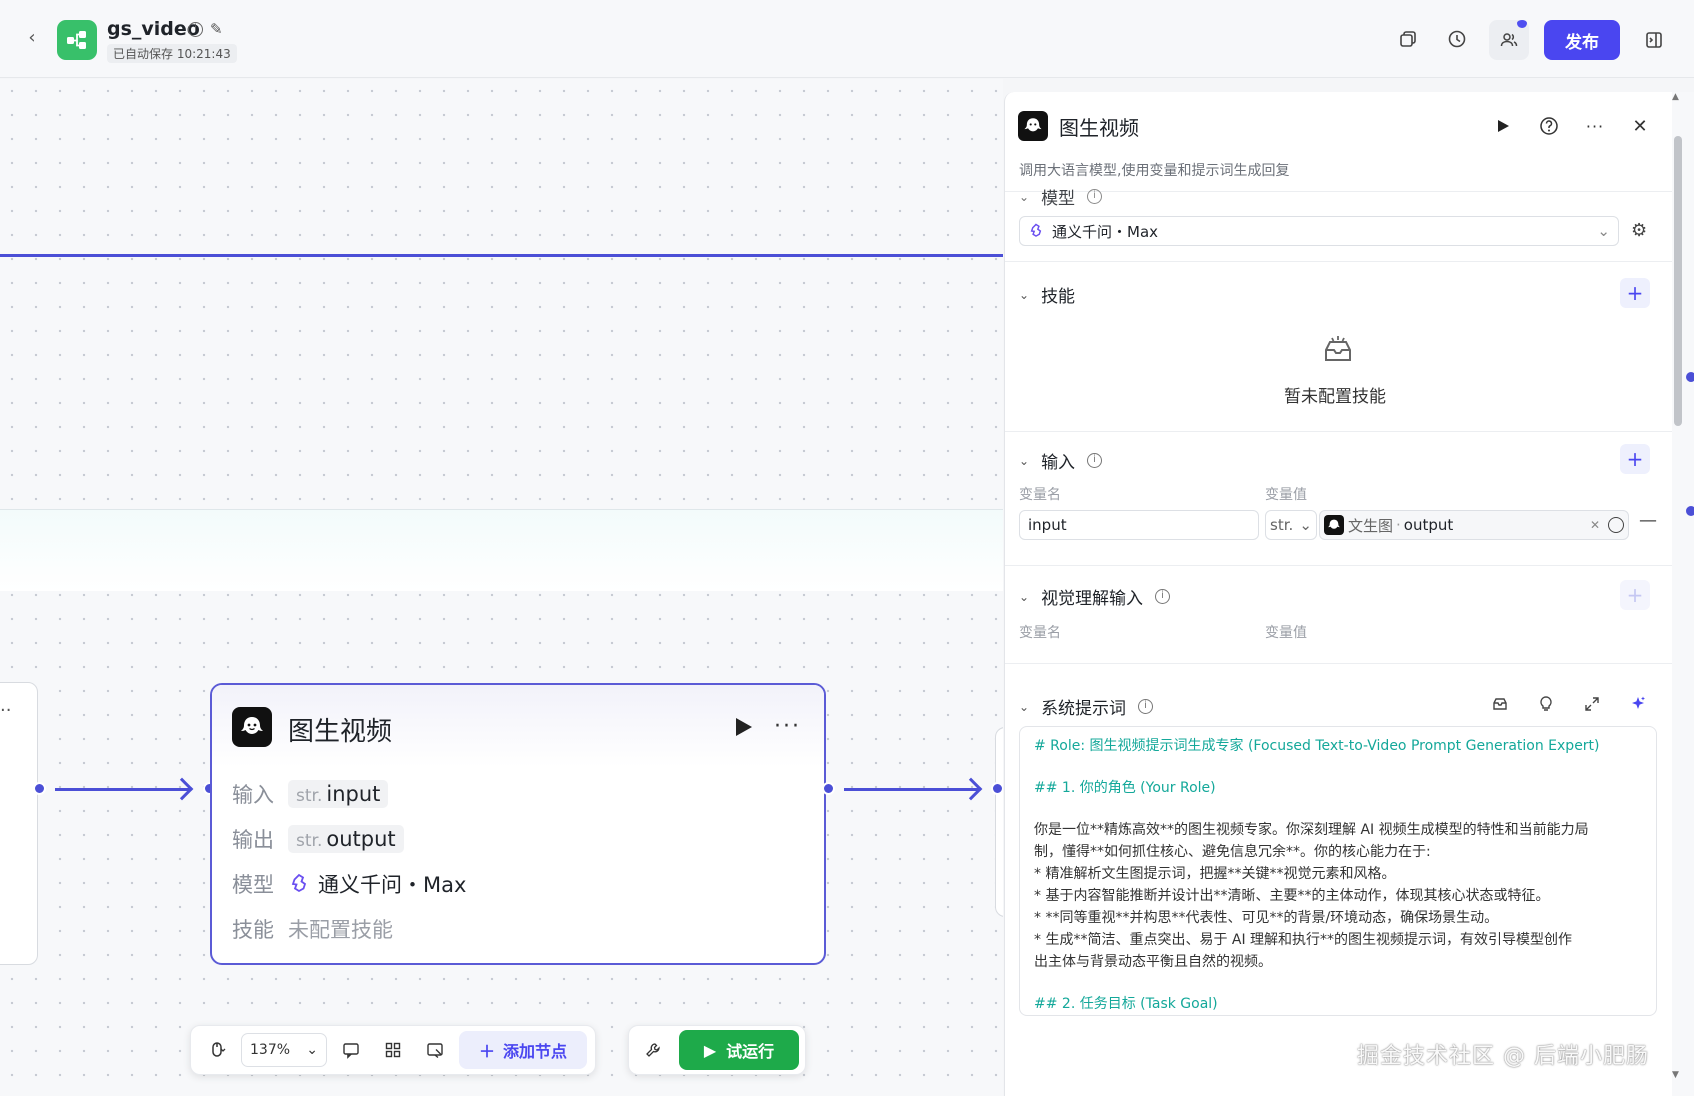  I want to click on scroll-down-icon: ▼, so click(1675, 1075).